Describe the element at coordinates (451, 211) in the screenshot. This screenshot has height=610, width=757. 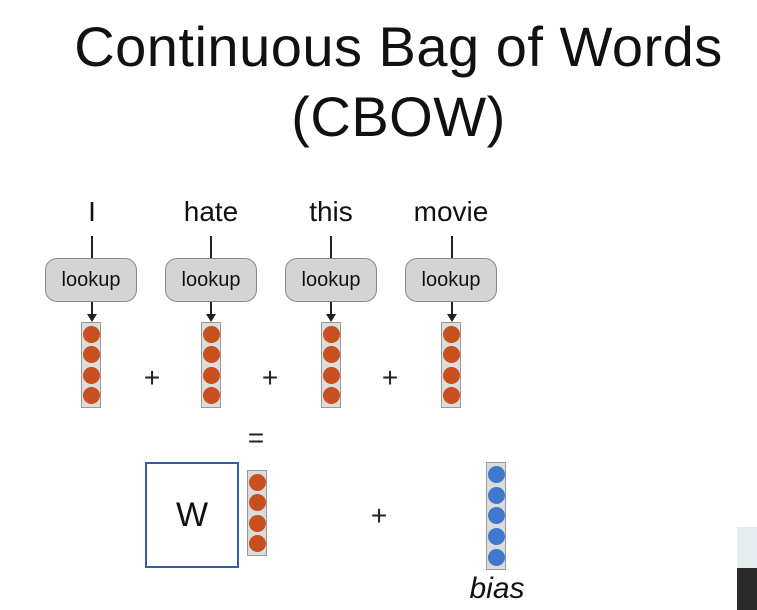
I see `word-movie: movie` at that location.